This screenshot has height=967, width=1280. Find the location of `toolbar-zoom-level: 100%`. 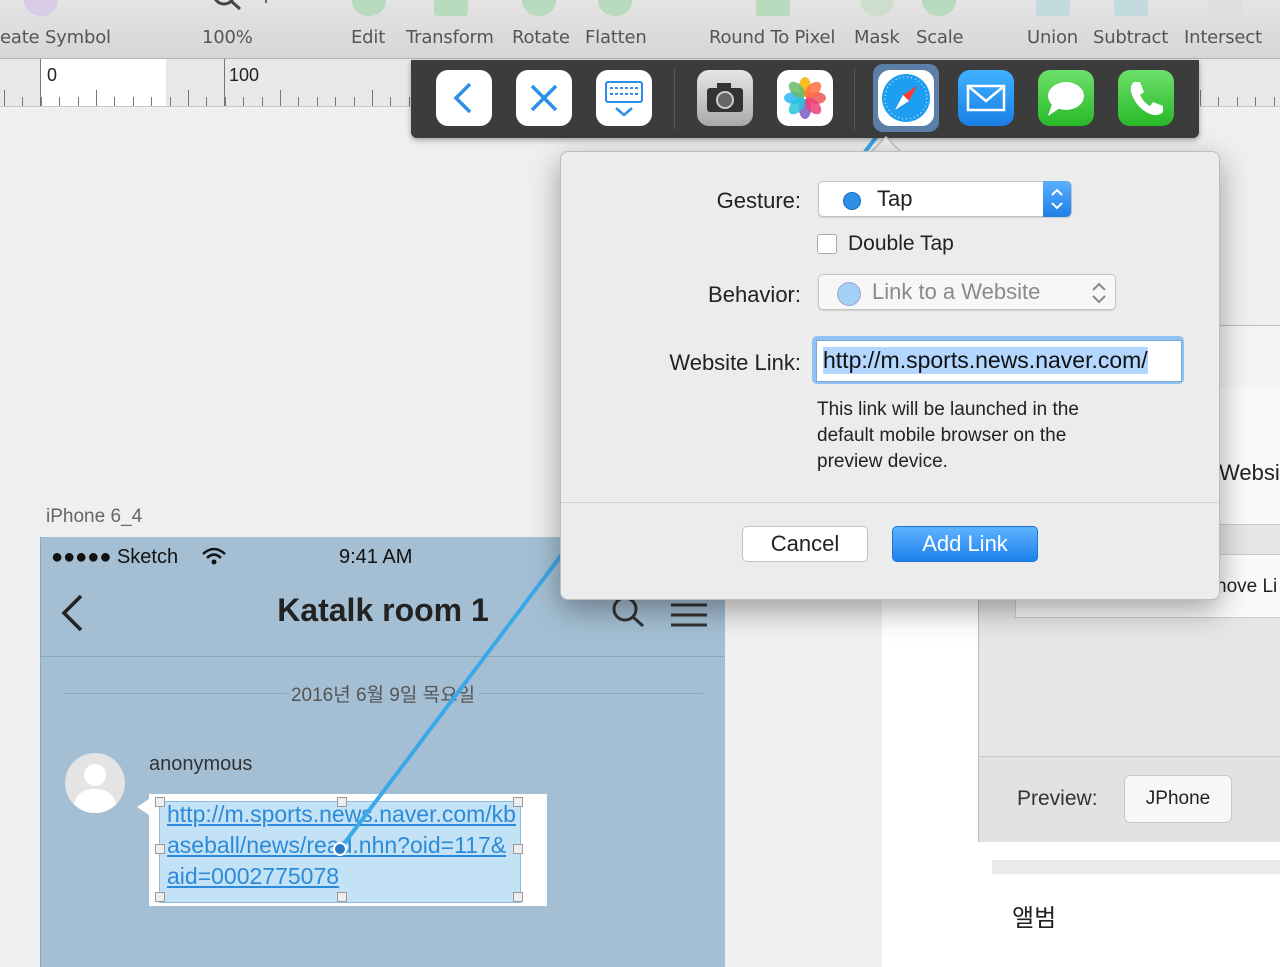

toolbar-zoom-level: 100% is located at coordinates (227, 37).